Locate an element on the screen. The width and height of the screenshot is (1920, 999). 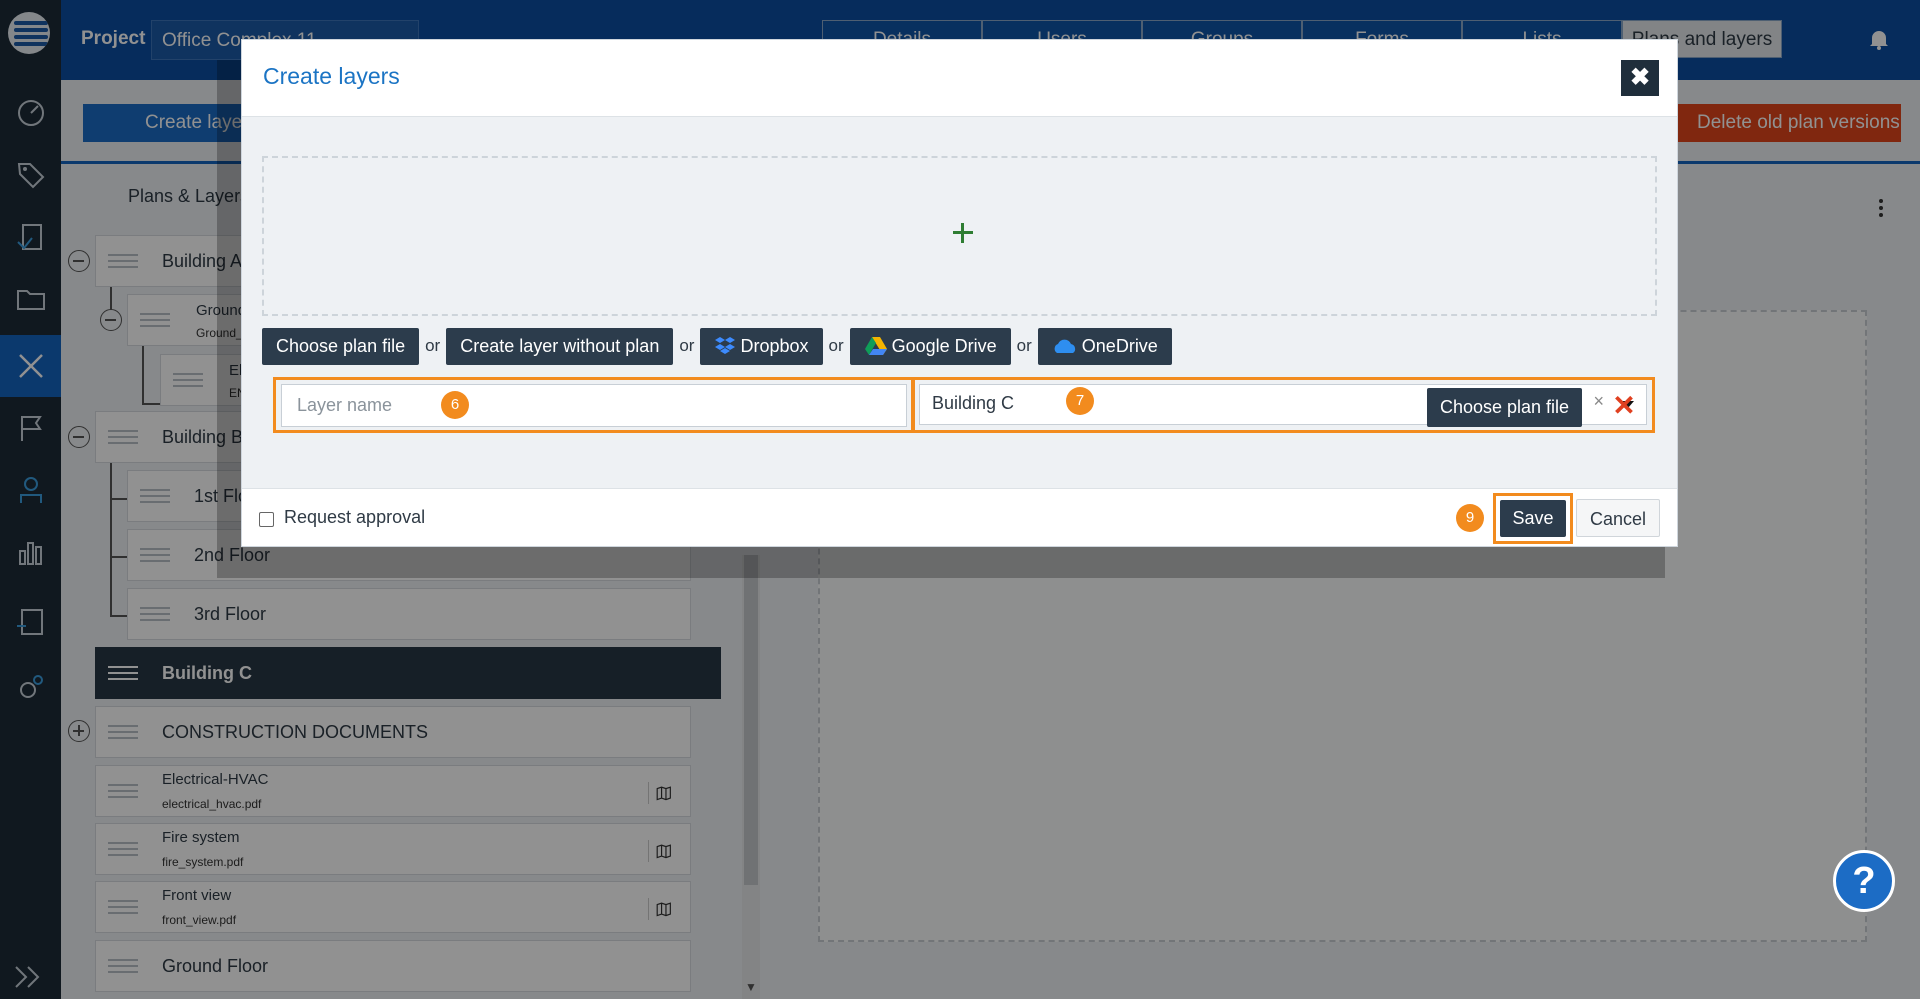
dropbox-button: Dropbox is located at coordinates (761, 346).